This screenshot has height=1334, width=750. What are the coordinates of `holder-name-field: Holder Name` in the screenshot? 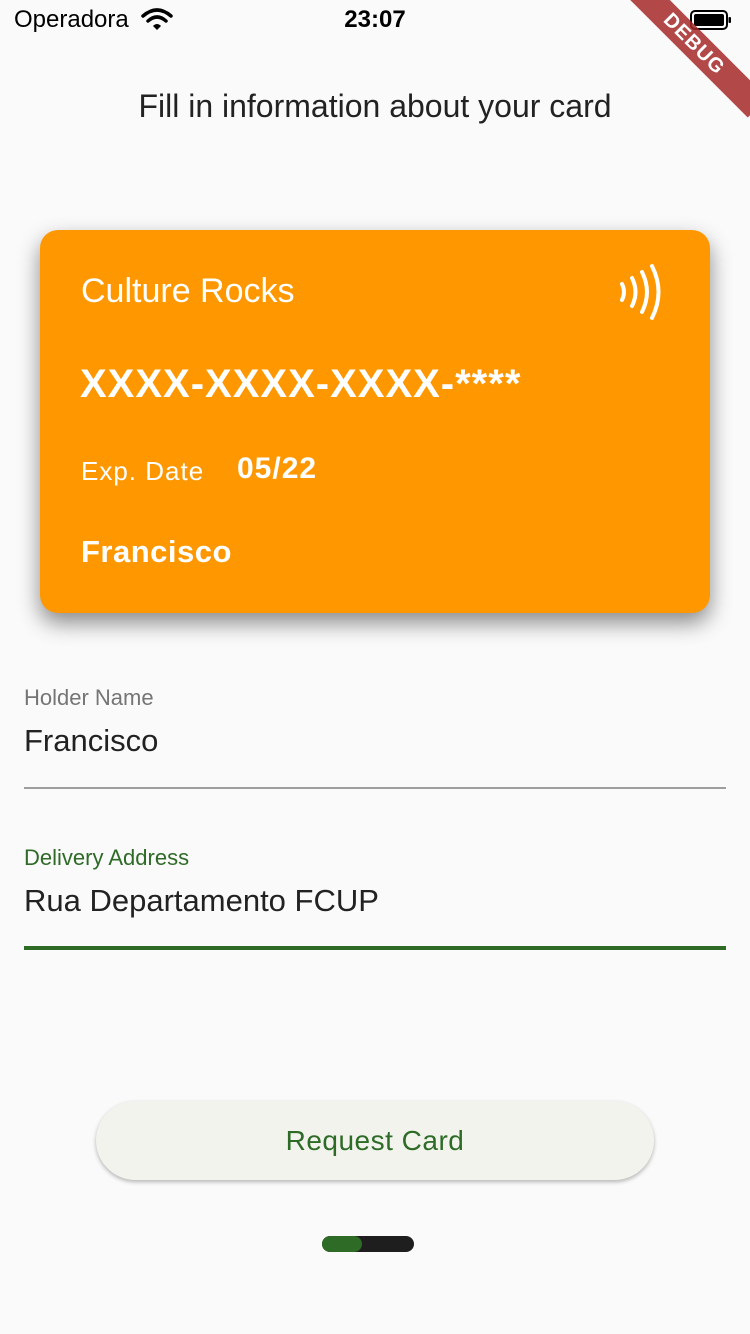 It's located at (375, 740).